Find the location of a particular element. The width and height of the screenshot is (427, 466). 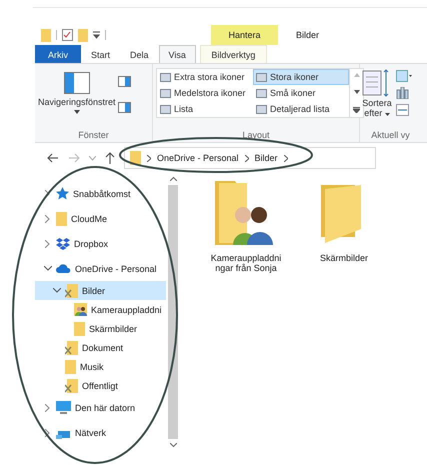

tree-item: Dropbox is located at coordinates (100, 243).